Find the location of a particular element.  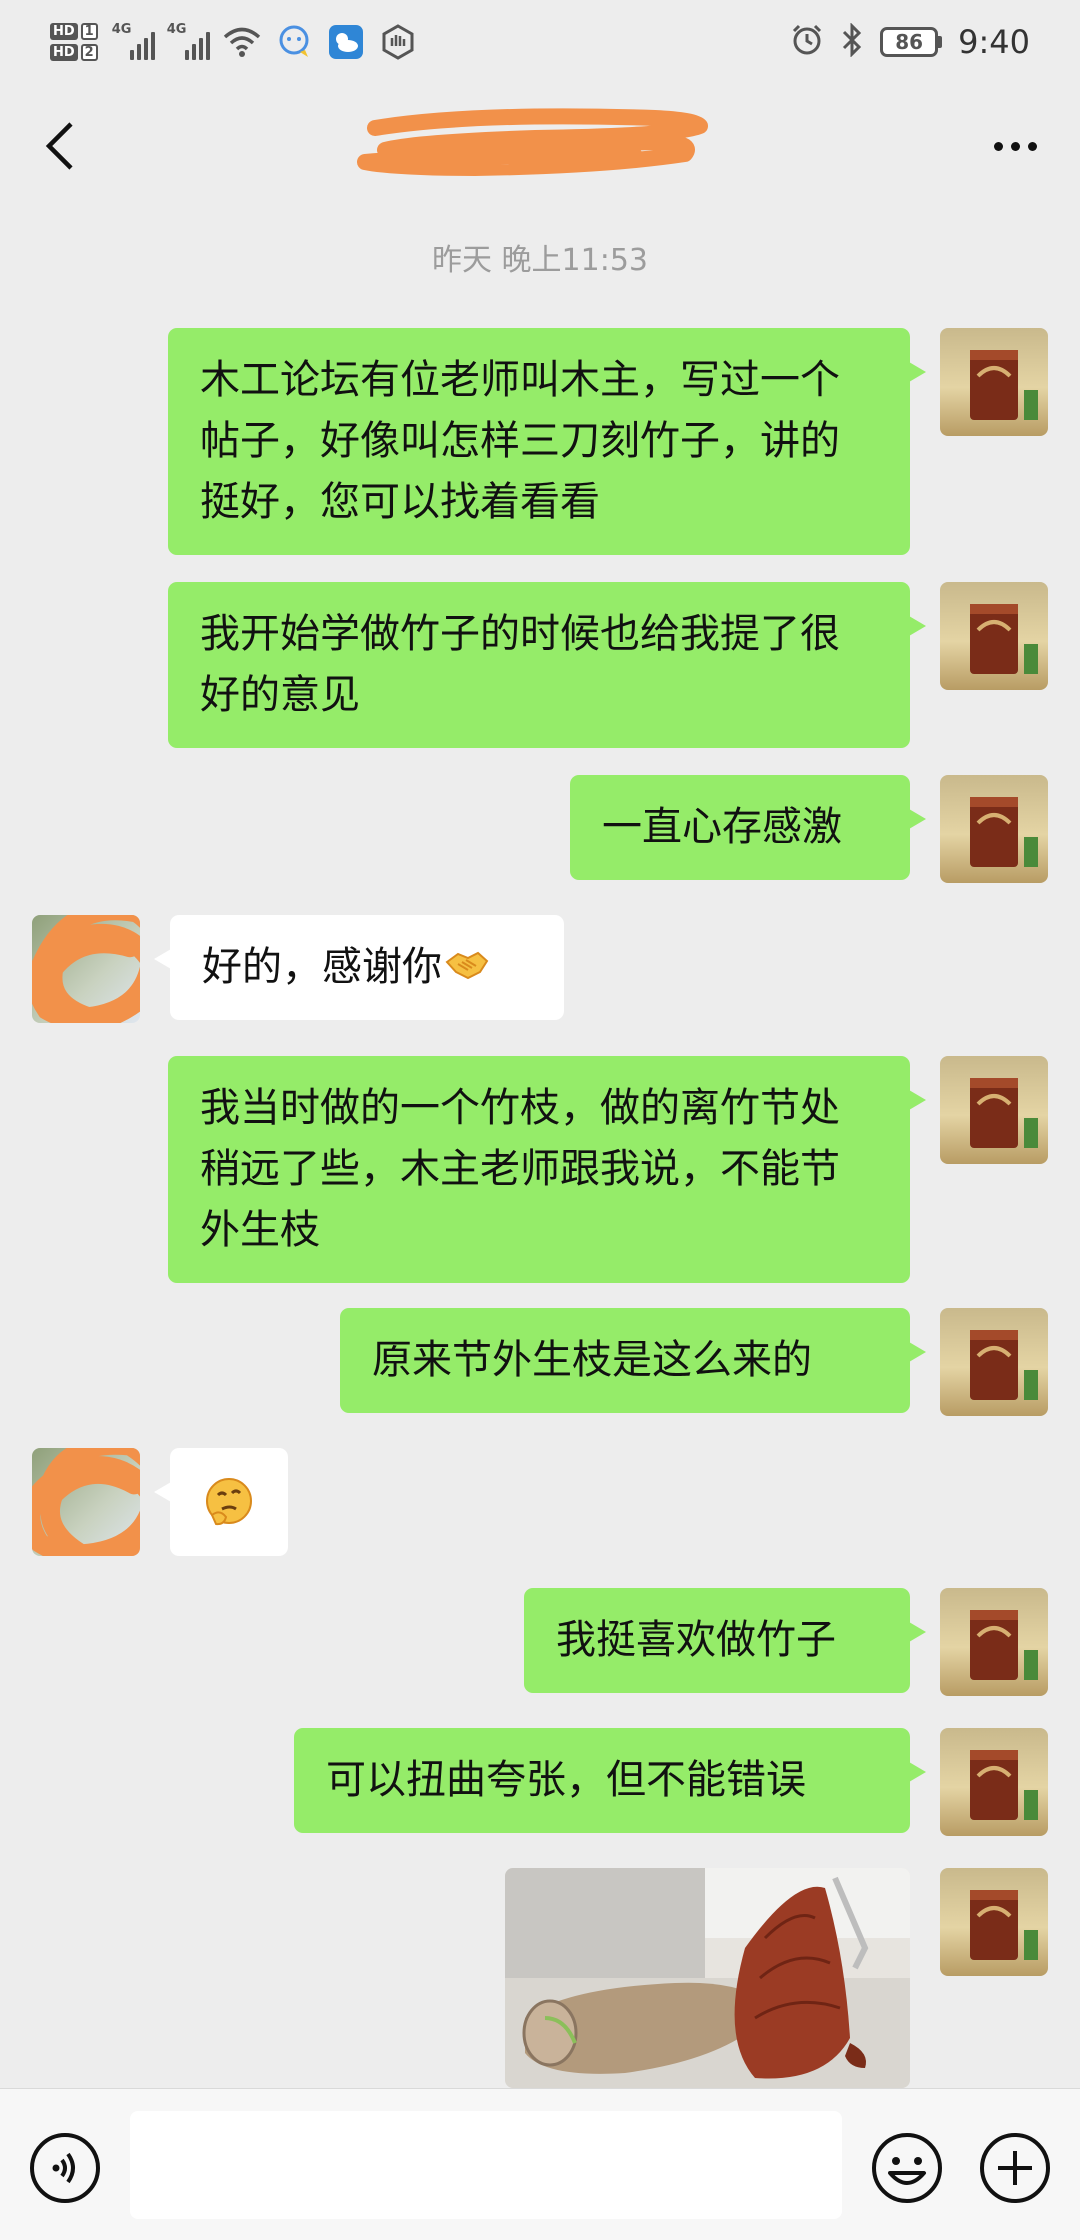

chat-header is located at coordinates (540, 146).